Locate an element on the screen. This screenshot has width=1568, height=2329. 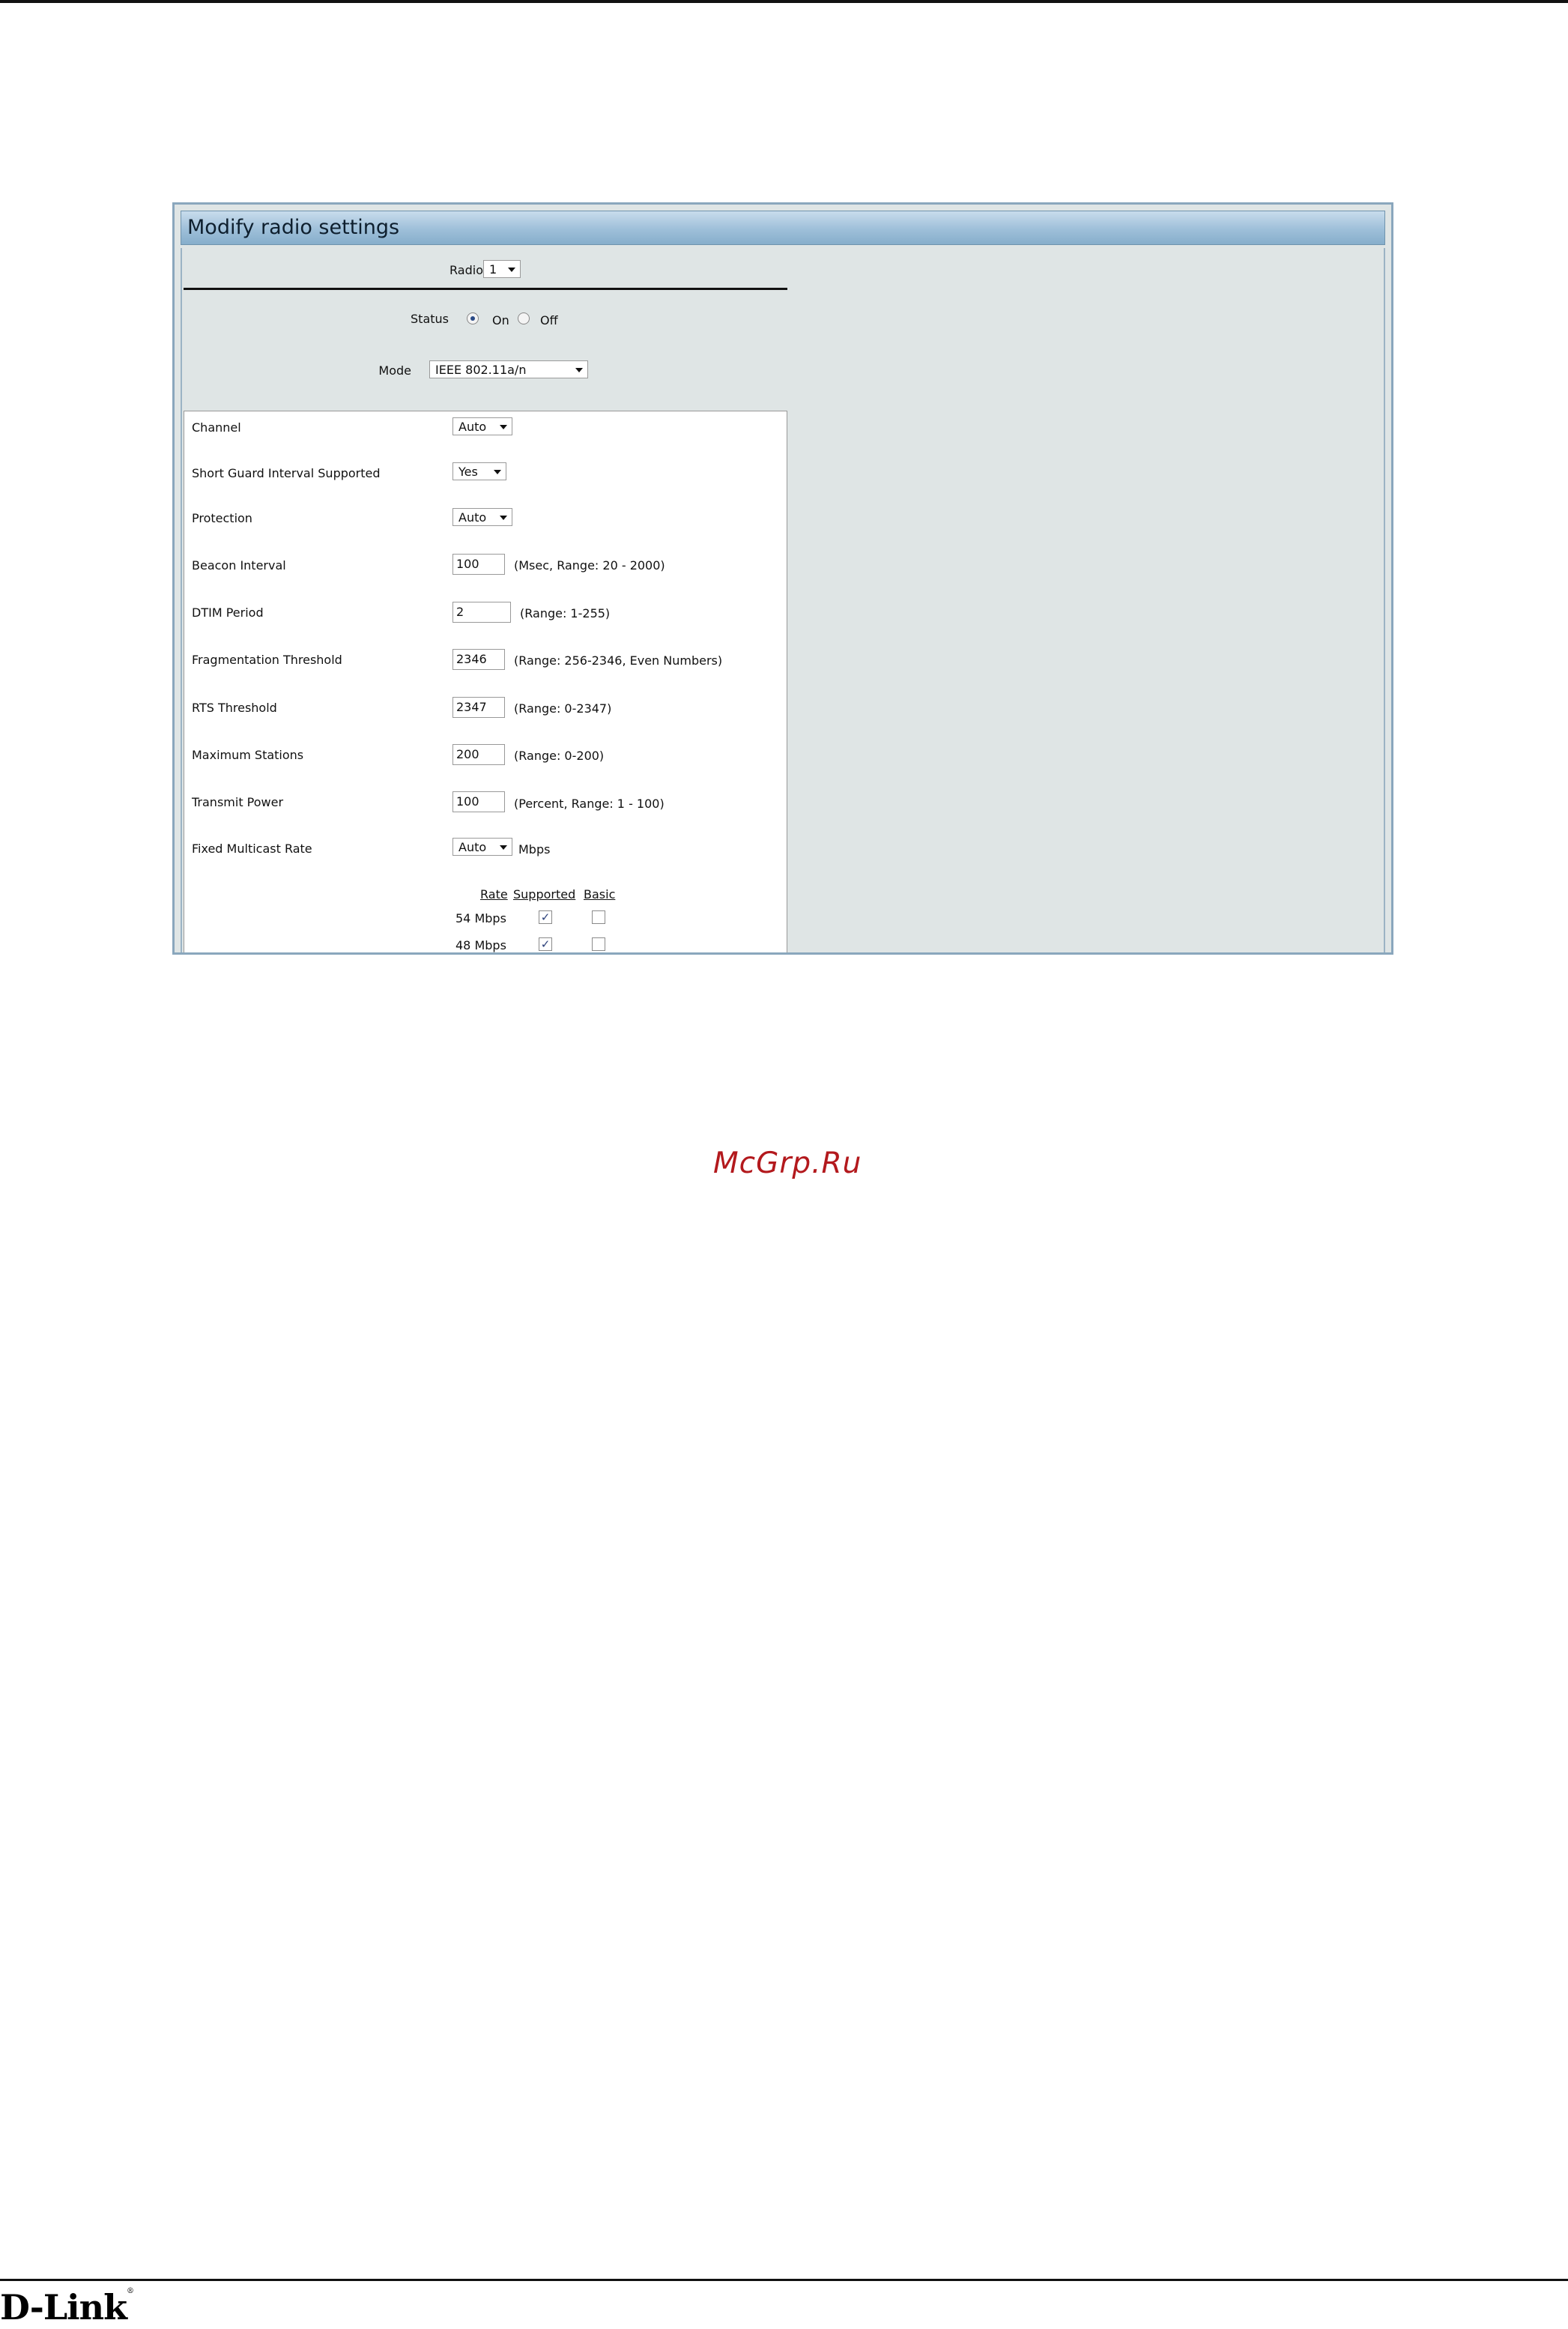
brand-name: D-Link is located at coordinates (63, 2307).